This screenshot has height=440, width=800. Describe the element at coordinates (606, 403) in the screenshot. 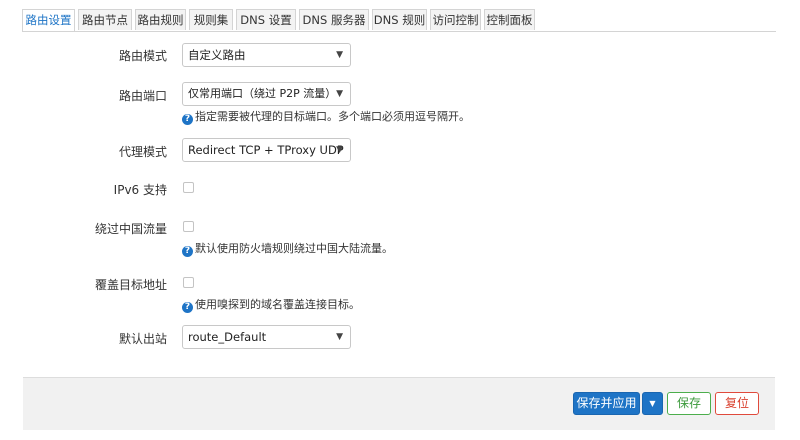

I see `save-apply-button: 保存并应用` at that location.